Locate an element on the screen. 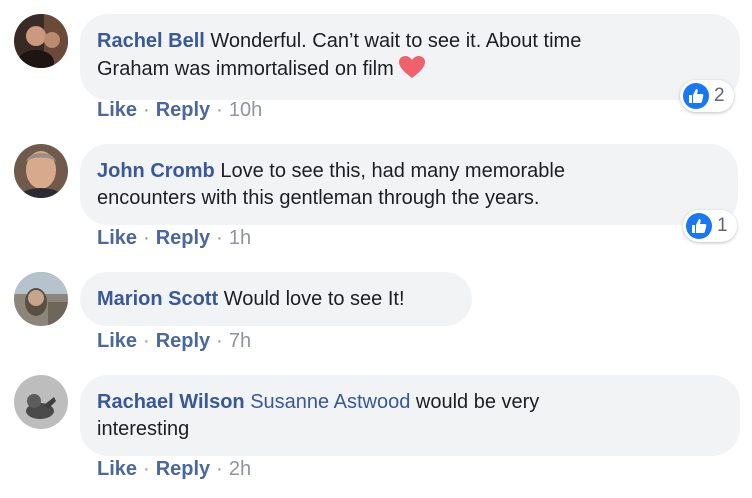 This screenshot has height=498, width=752. reaction-count-badge: 1 is located at coordinates (710, 226).